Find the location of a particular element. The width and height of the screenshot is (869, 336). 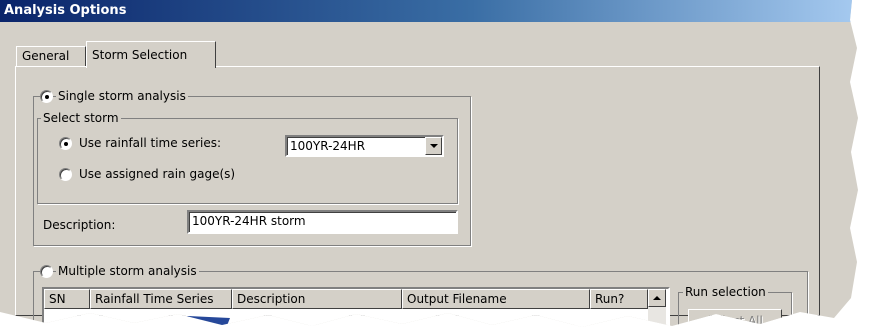

select-storm-label: Select storm is located at coordinates (81, 118).